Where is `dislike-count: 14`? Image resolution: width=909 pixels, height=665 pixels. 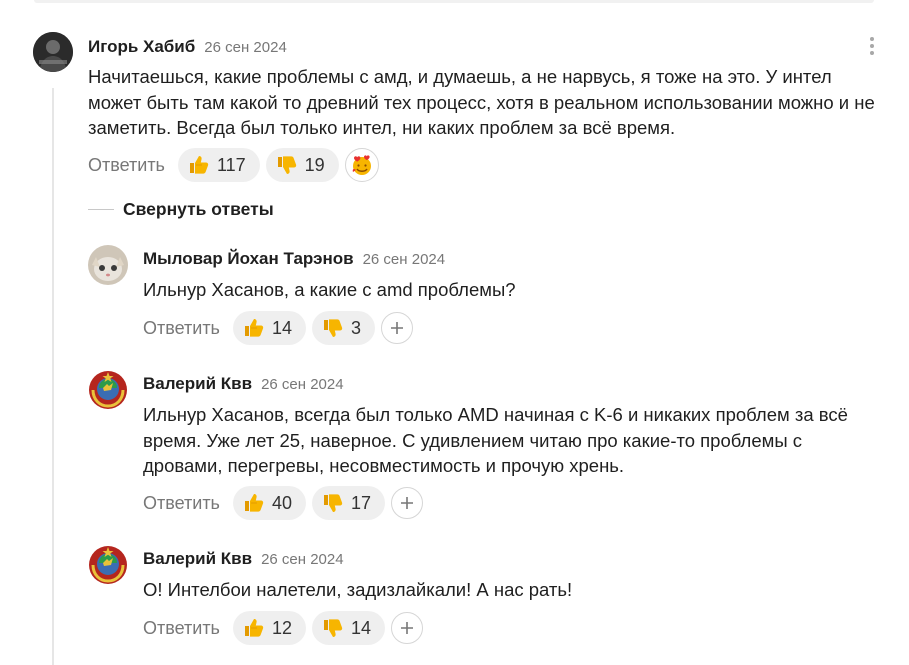
dislike-count: 14 is located at coordinates (361, 627).